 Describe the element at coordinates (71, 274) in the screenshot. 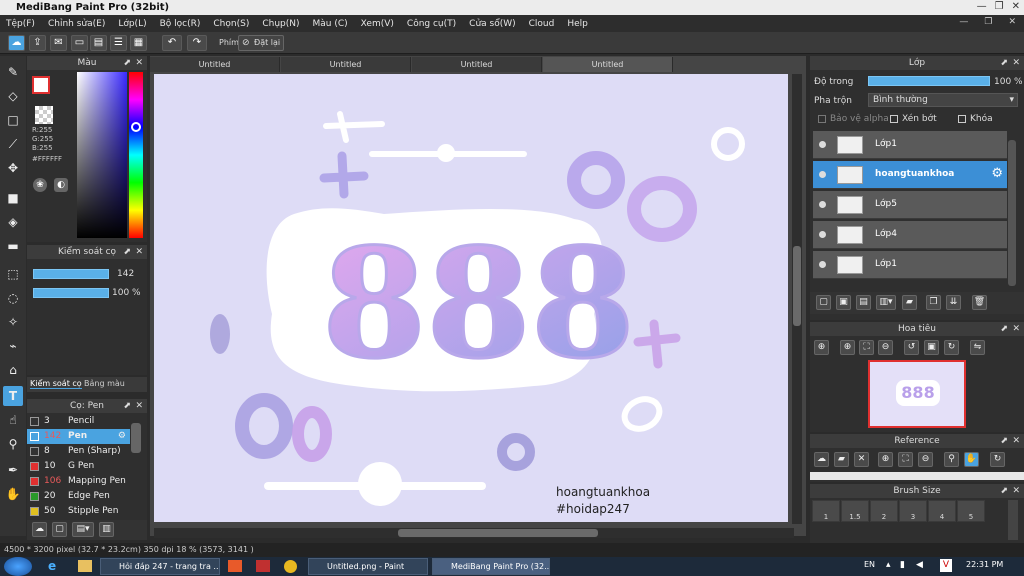

I see `brush-size-slider` at that location.